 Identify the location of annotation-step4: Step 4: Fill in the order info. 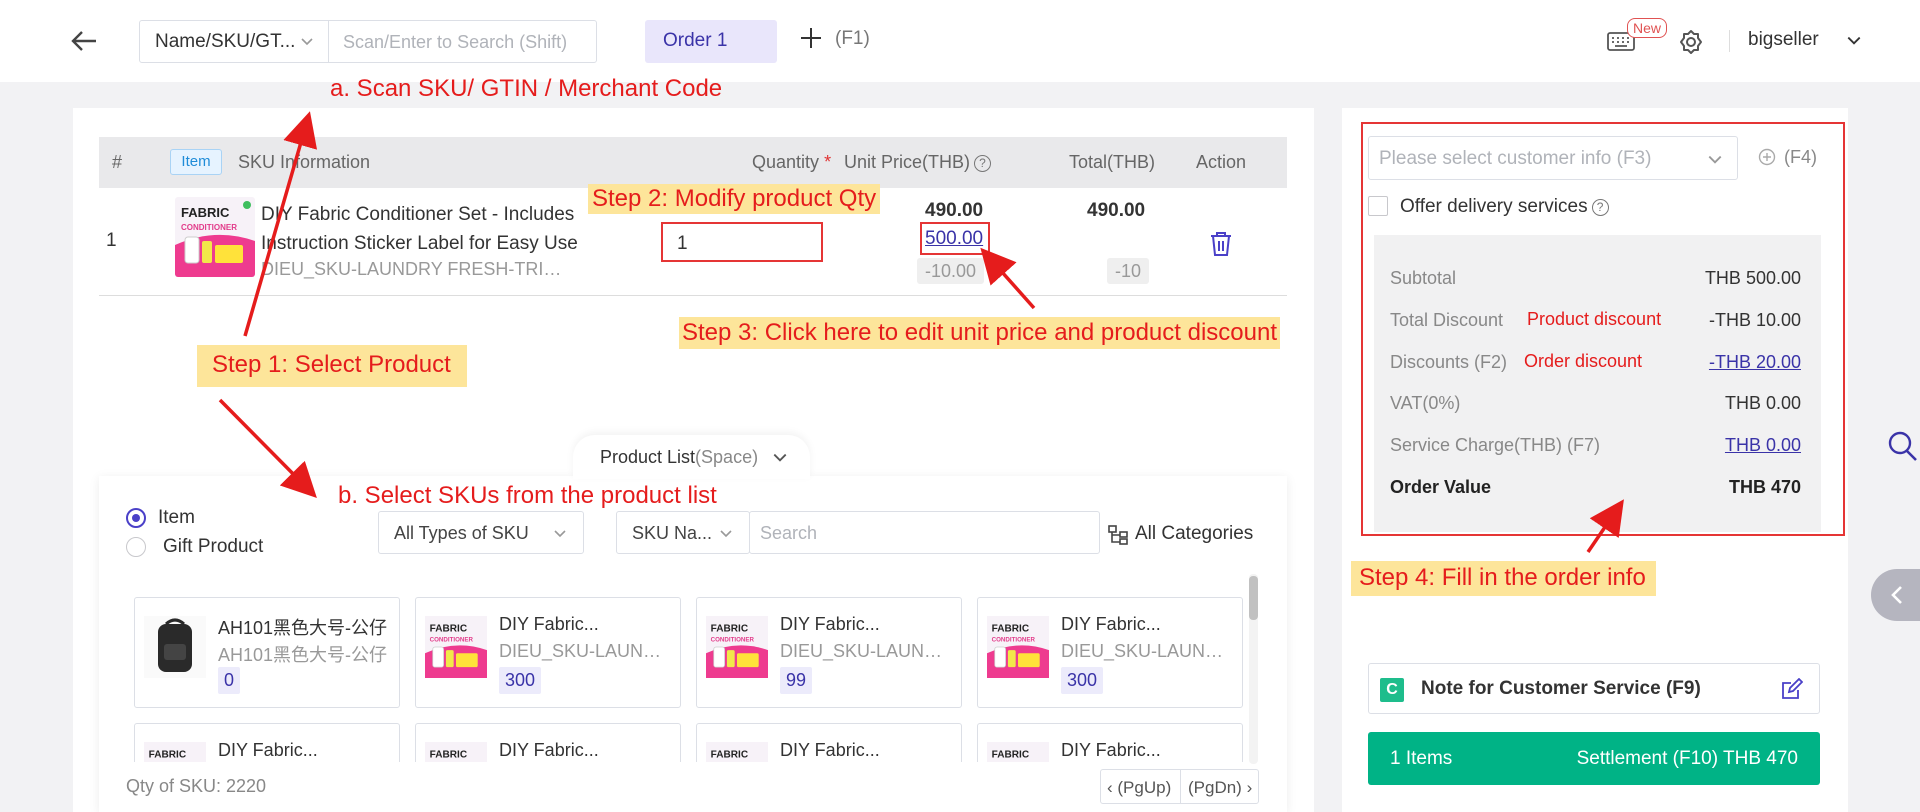
(1503, 578).